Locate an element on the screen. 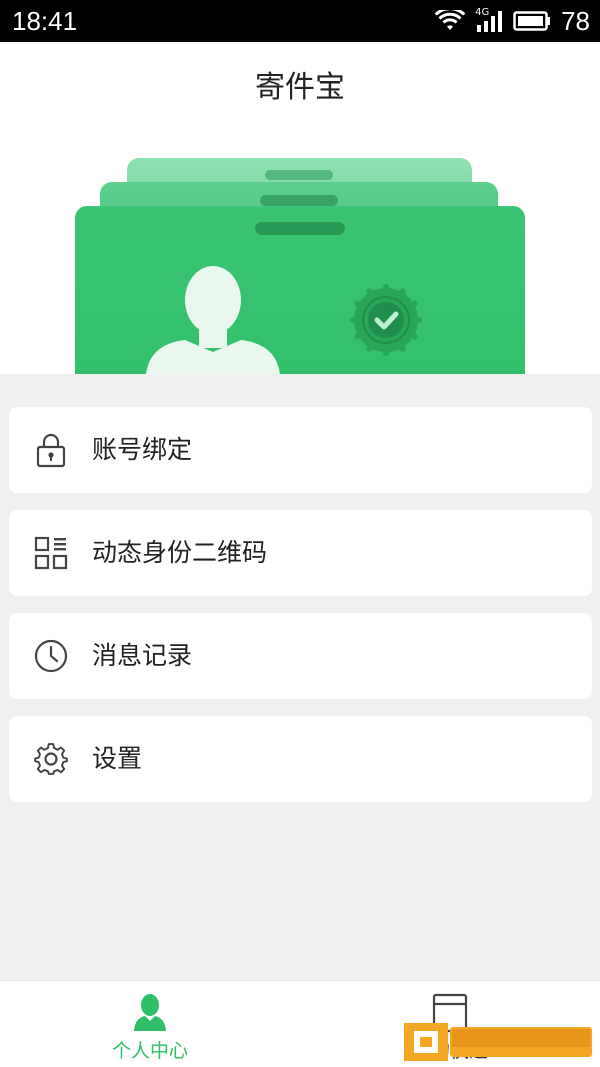 The height and width of the screenshot is (1067, 600). gear-icon is located at coordinates (51, 759).